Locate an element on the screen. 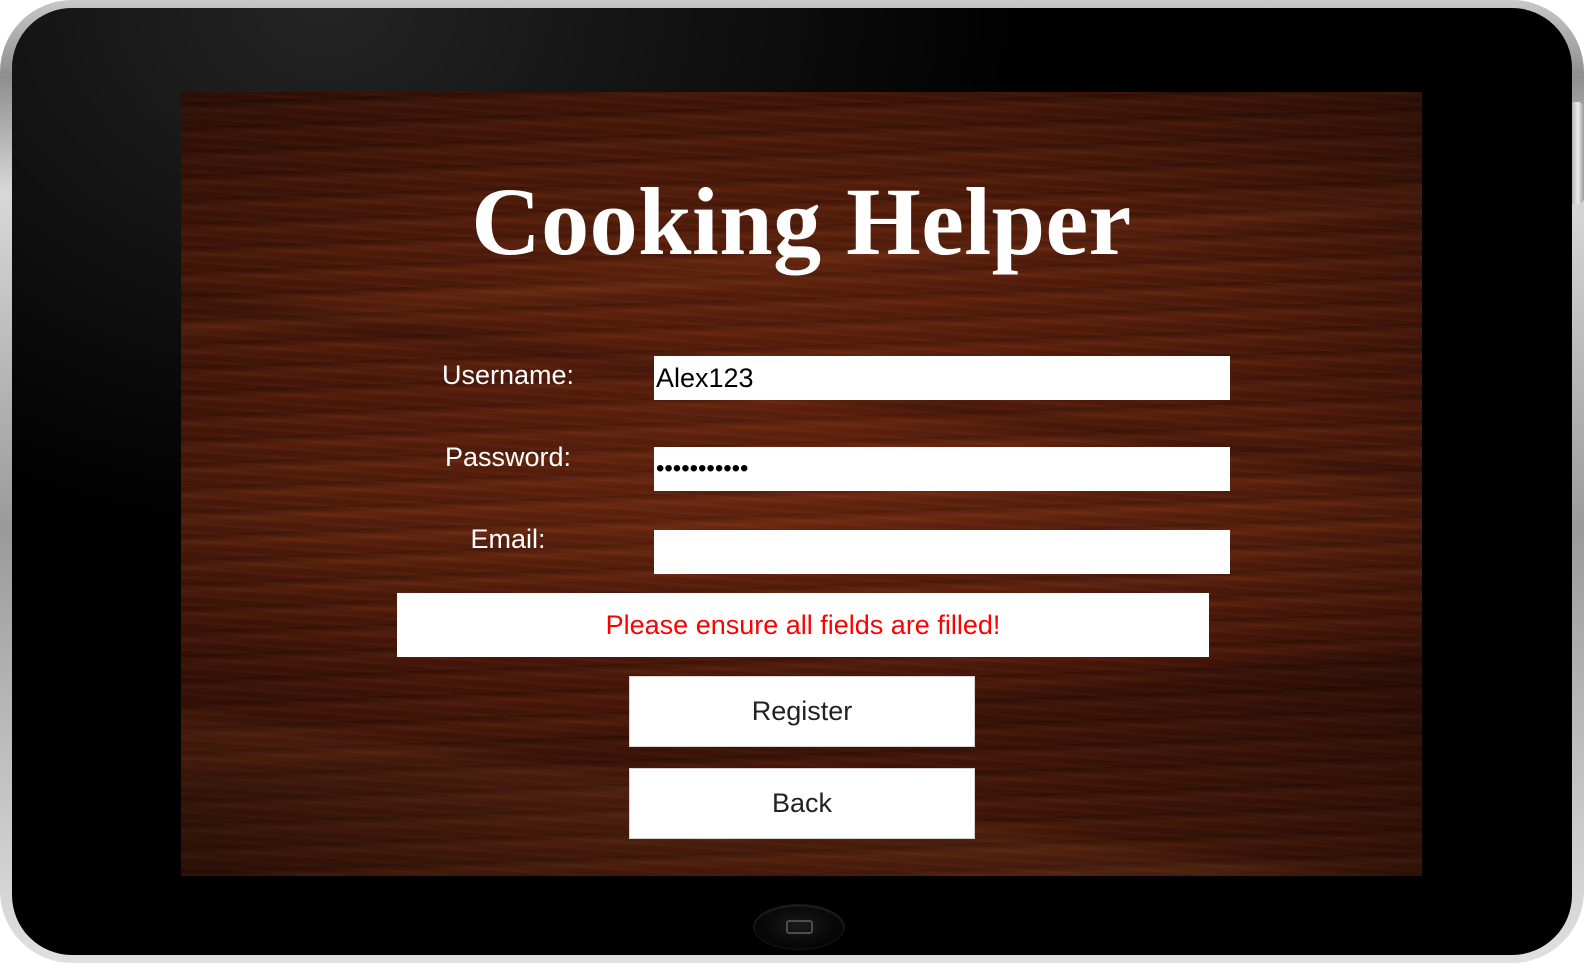  email-input is located at coordinates (942, 552).